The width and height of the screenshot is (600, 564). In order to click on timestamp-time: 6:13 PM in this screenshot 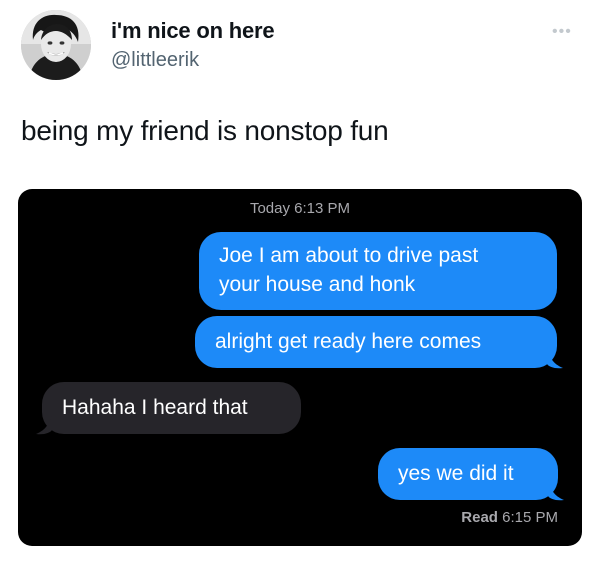, I will do `click(322, 208)`.